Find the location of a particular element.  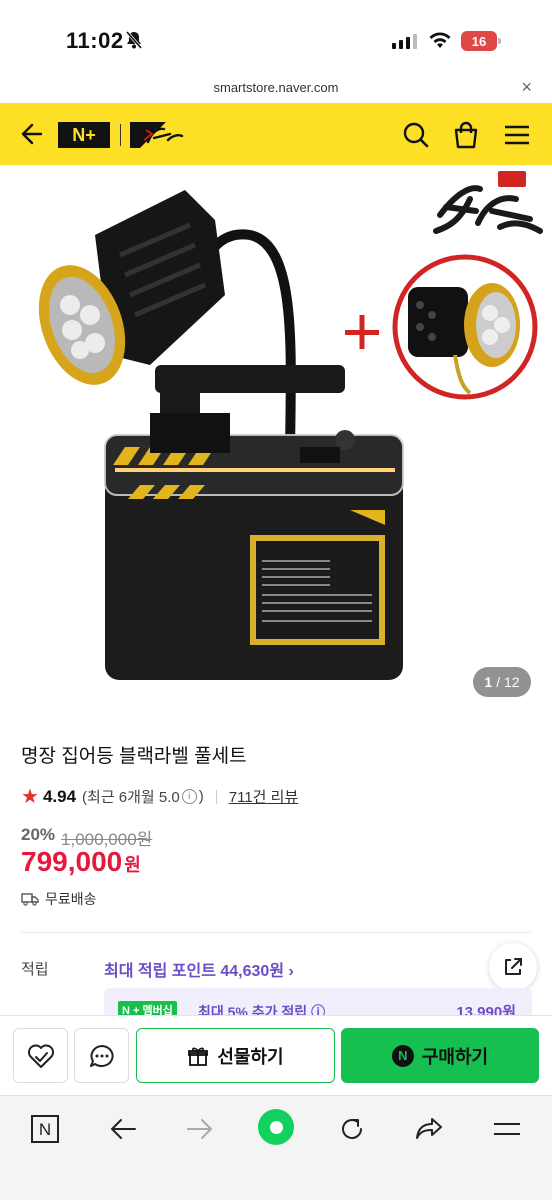

hamburger-menu-icon is located at coordinates (517, 135).